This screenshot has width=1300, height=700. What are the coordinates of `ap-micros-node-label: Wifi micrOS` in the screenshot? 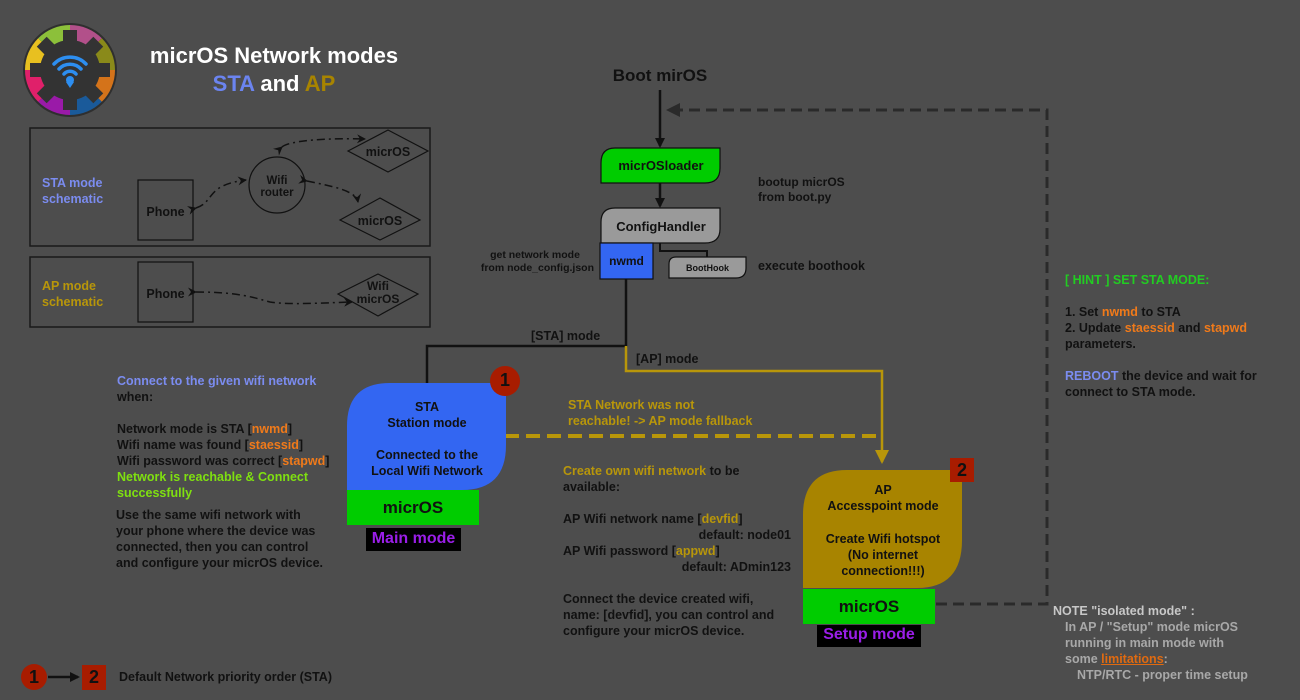 It's located at (378, 293).